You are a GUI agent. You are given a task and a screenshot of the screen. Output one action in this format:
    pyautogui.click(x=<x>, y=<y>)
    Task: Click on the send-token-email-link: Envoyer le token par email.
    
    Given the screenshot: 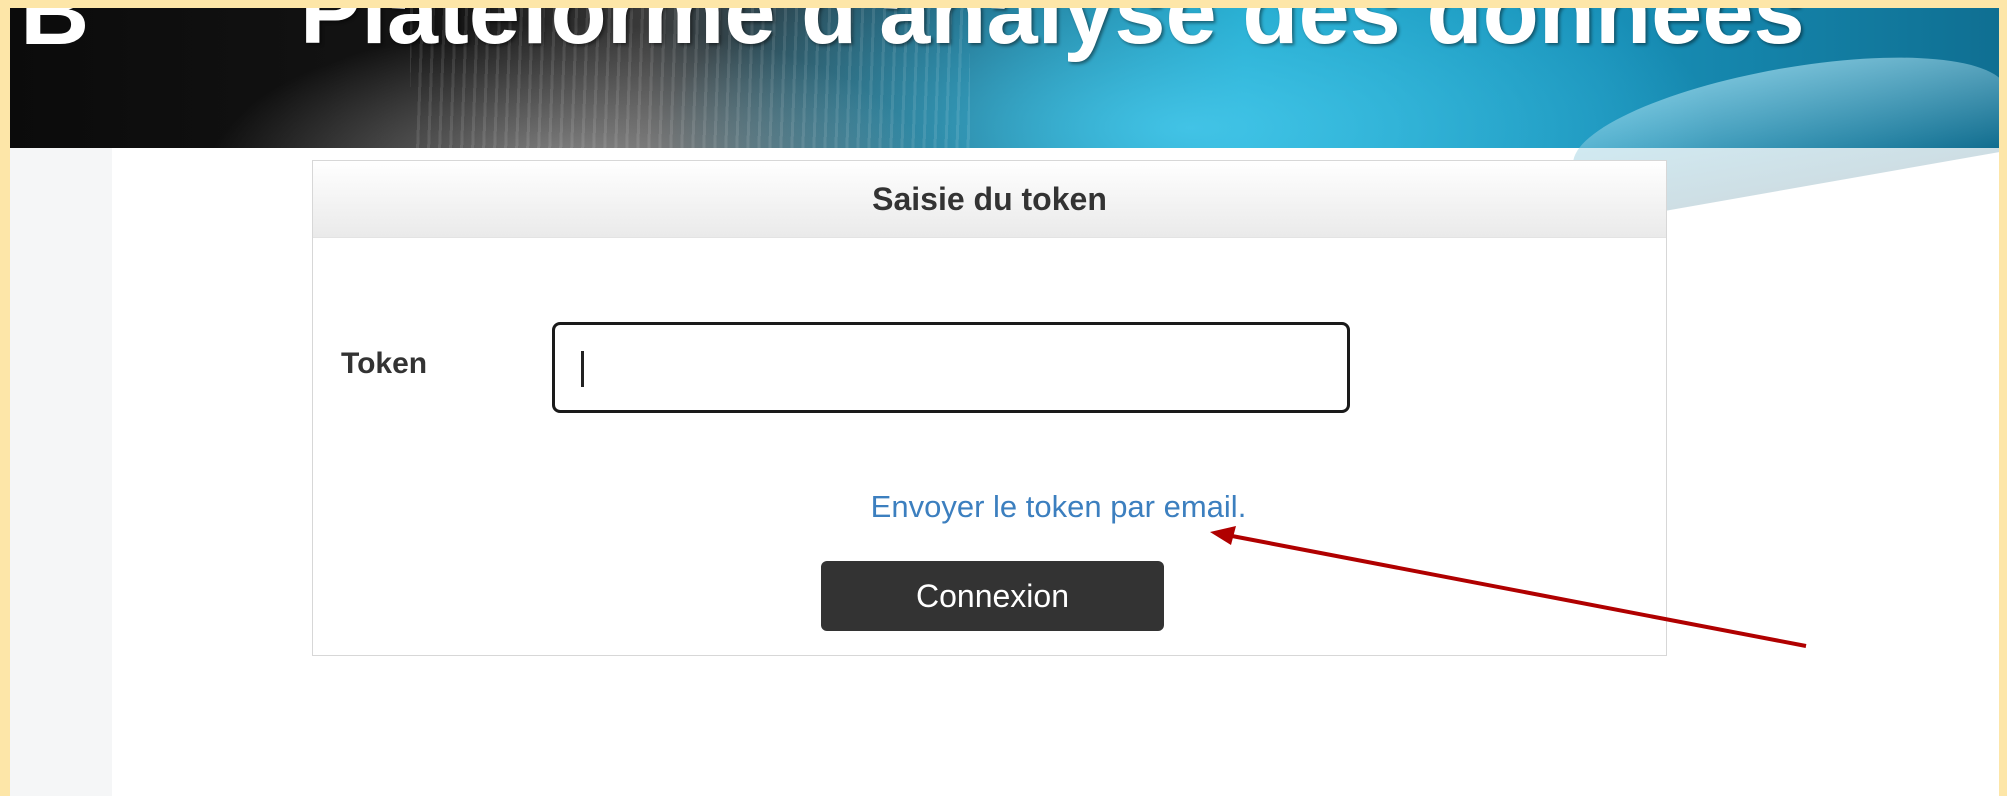 What is the action you would take?
    pyautogui.click(x=989, y=507)
    